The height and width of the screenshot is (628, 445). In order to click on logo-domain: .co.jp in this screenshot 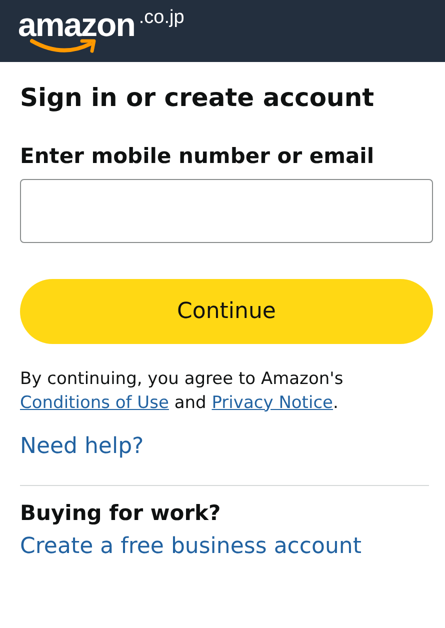, I will do `click(161, 17)`.